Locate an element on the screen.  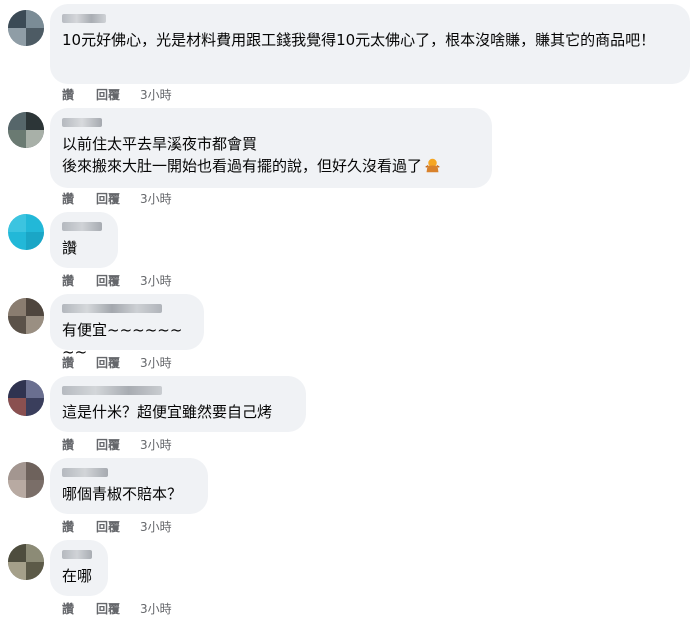
comment-bubble: 有便宜~~~~~~~~ is located at coordinates (127, 327).